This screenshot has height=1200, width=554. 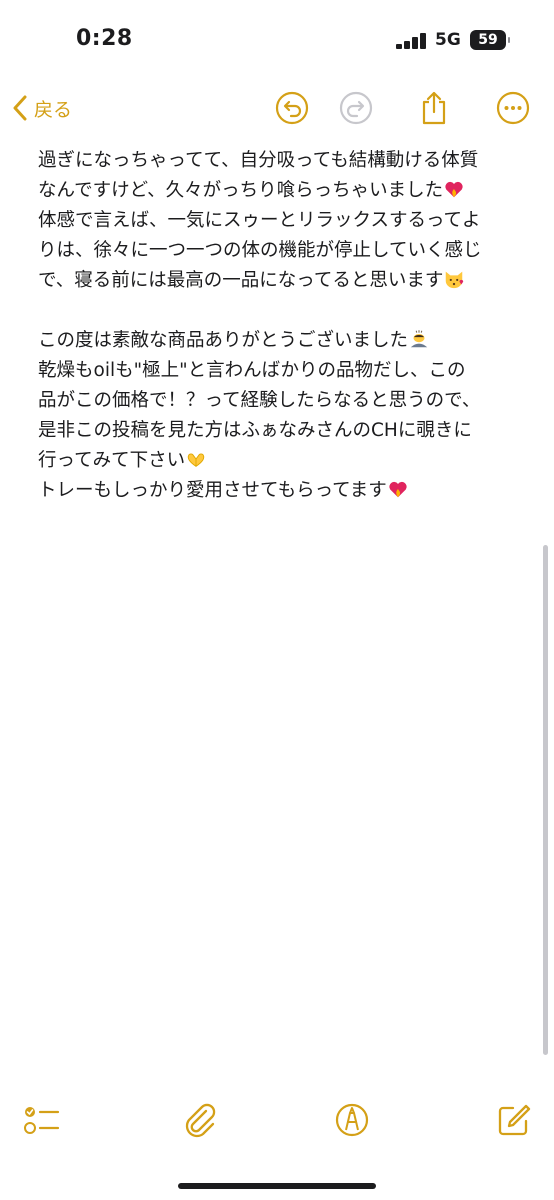 I want to click on note-line: 行ってみて下さい, so click(x=283, y=461).